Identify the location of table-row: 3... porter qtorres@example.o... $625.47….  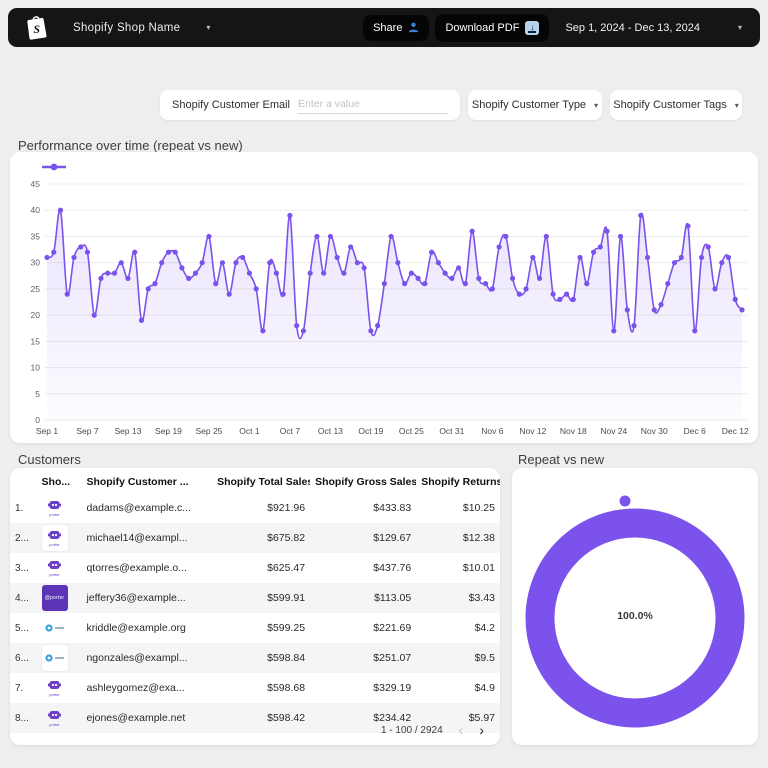
(255, 568).